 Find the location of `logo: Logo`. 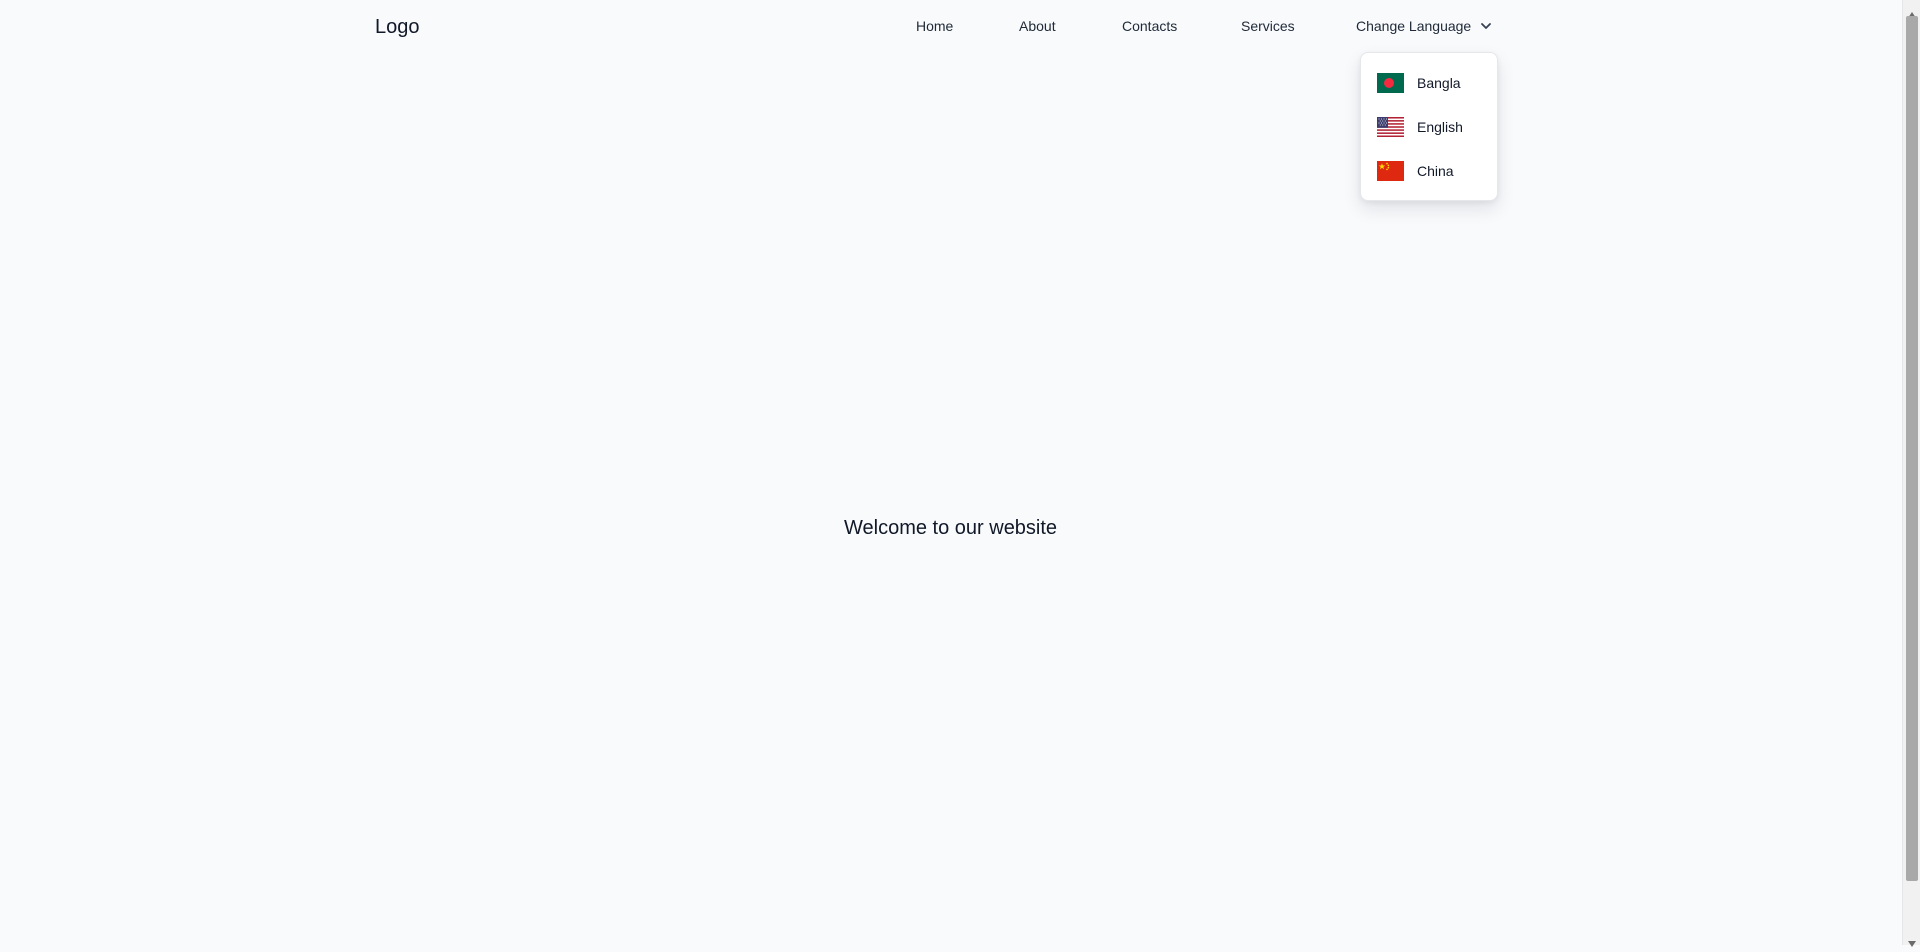

logo: Logo is located at coordinates (397, 27).